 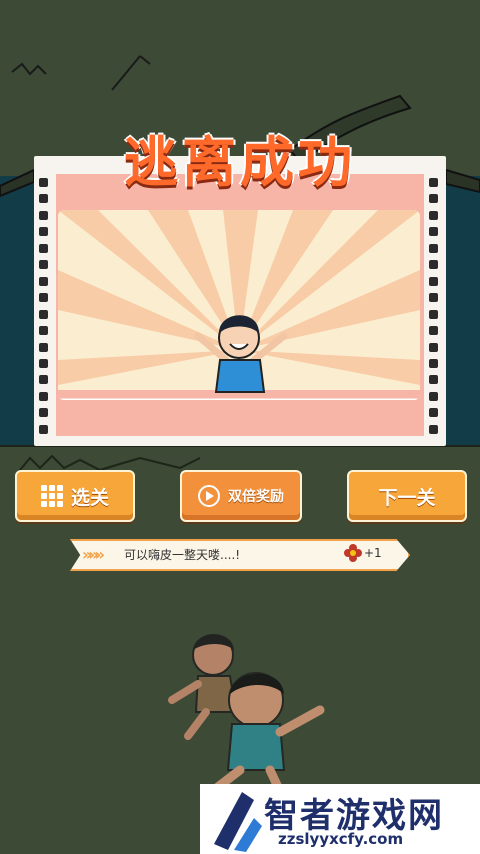 What do you see at coordinates (126, 73) in the screenshot?
I see `top-twig` at bounding box center [126, 73].